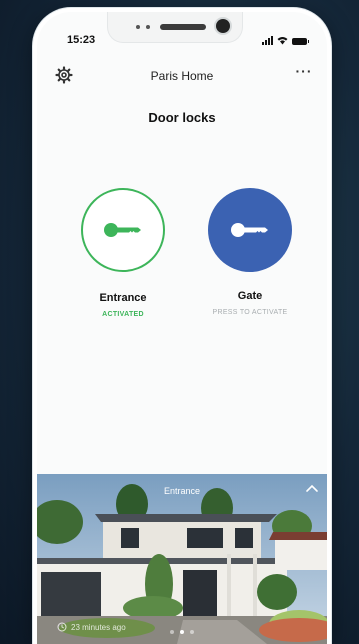 This screenshot has height=644, width=359. What do you see at coordinates (182, 491) in the screenshot?
I see `camera-label: Entrance` at bounding box center [182, 491].